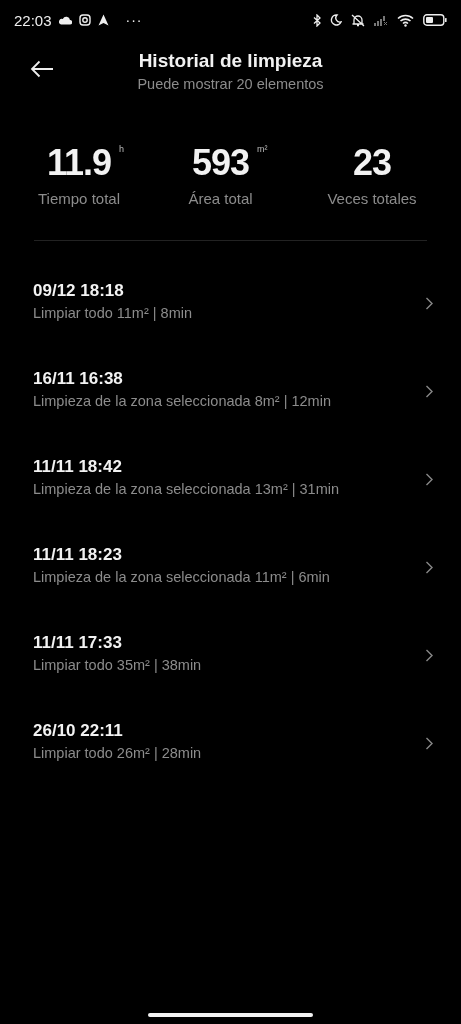 Image resolution: width=461 pixels, height=1024 pixels. I want to click on history-item: 26/10 22:11 Limpiar todo 26m² | 28min, so click(230, 765).